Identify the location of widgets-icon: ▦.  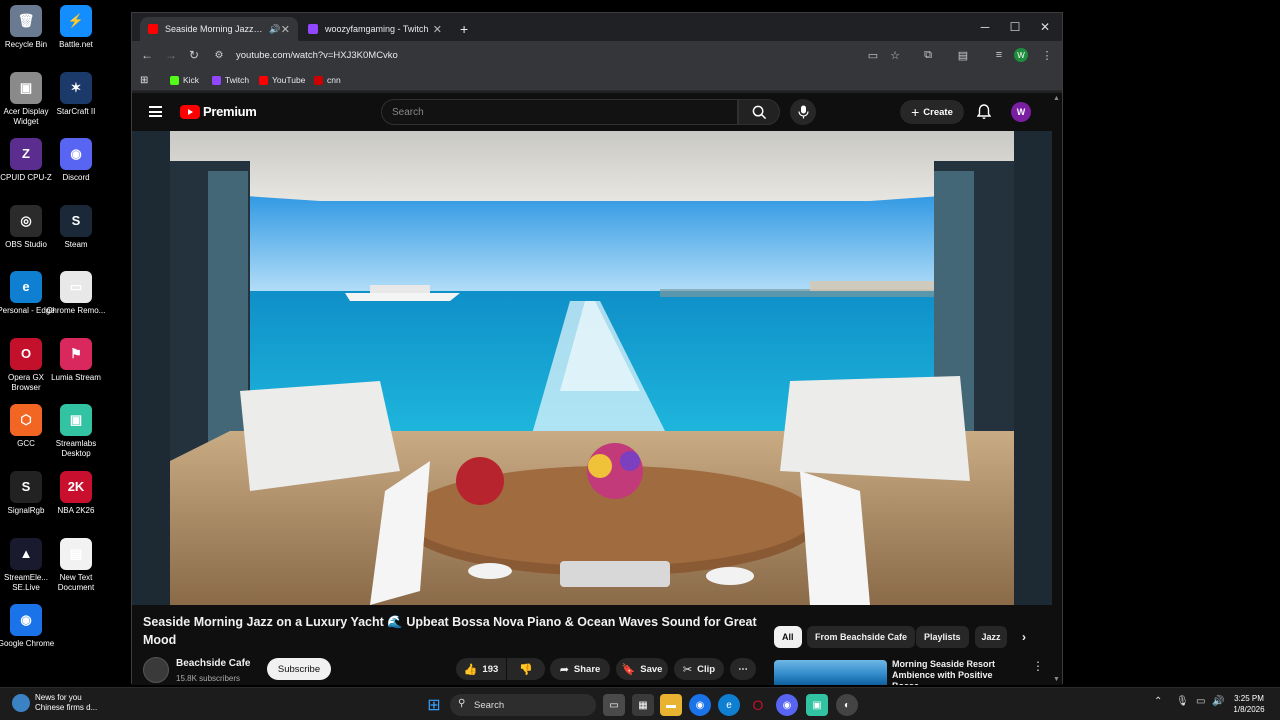
(643, 705).